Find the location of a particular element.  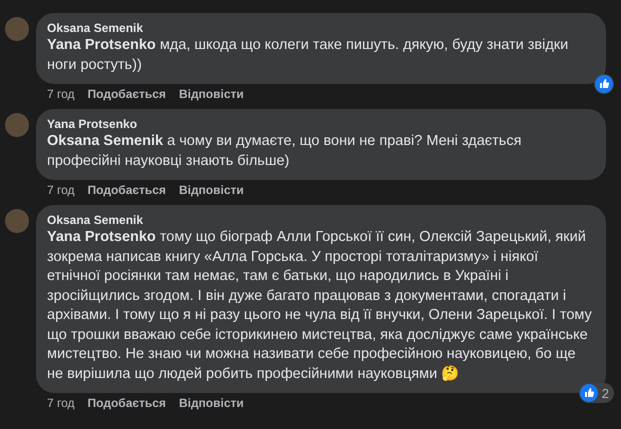

reaction-badge is located at coordinates (604, 84).